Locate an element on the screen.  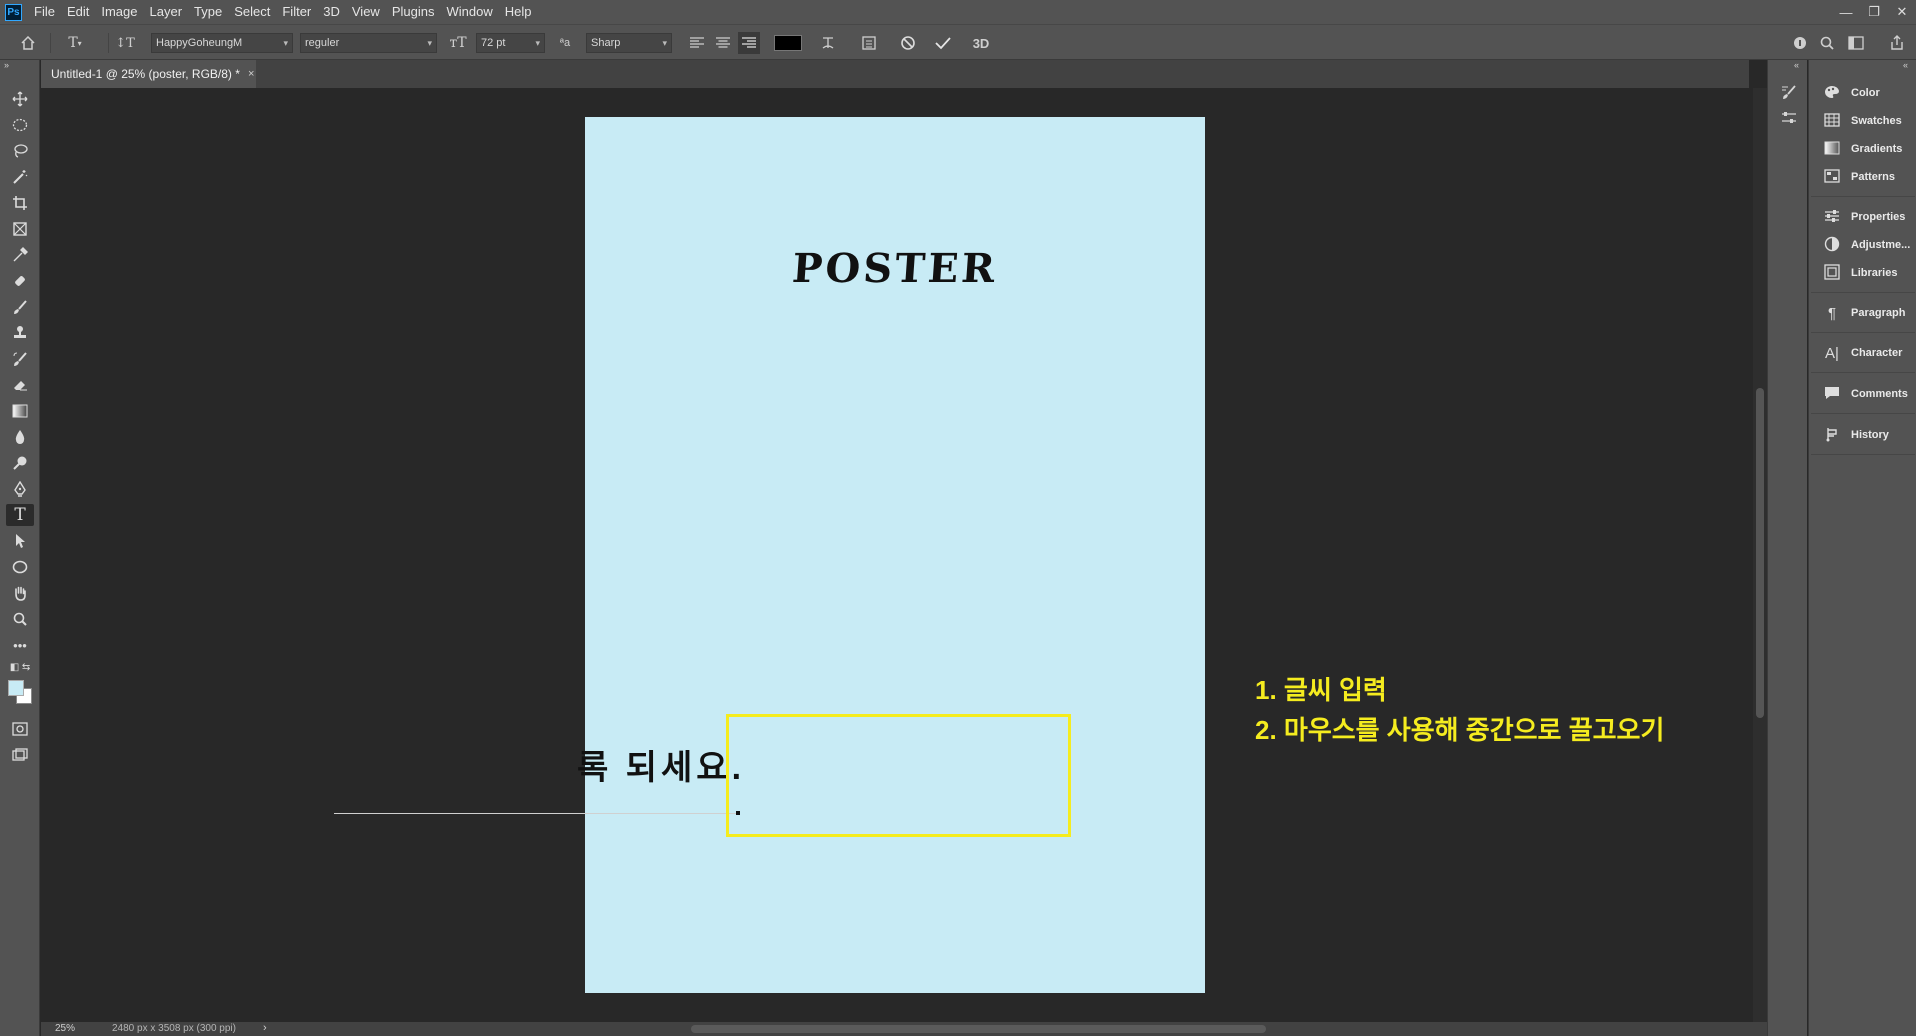
panel-color: Color is located at coordinates (1862, 93).